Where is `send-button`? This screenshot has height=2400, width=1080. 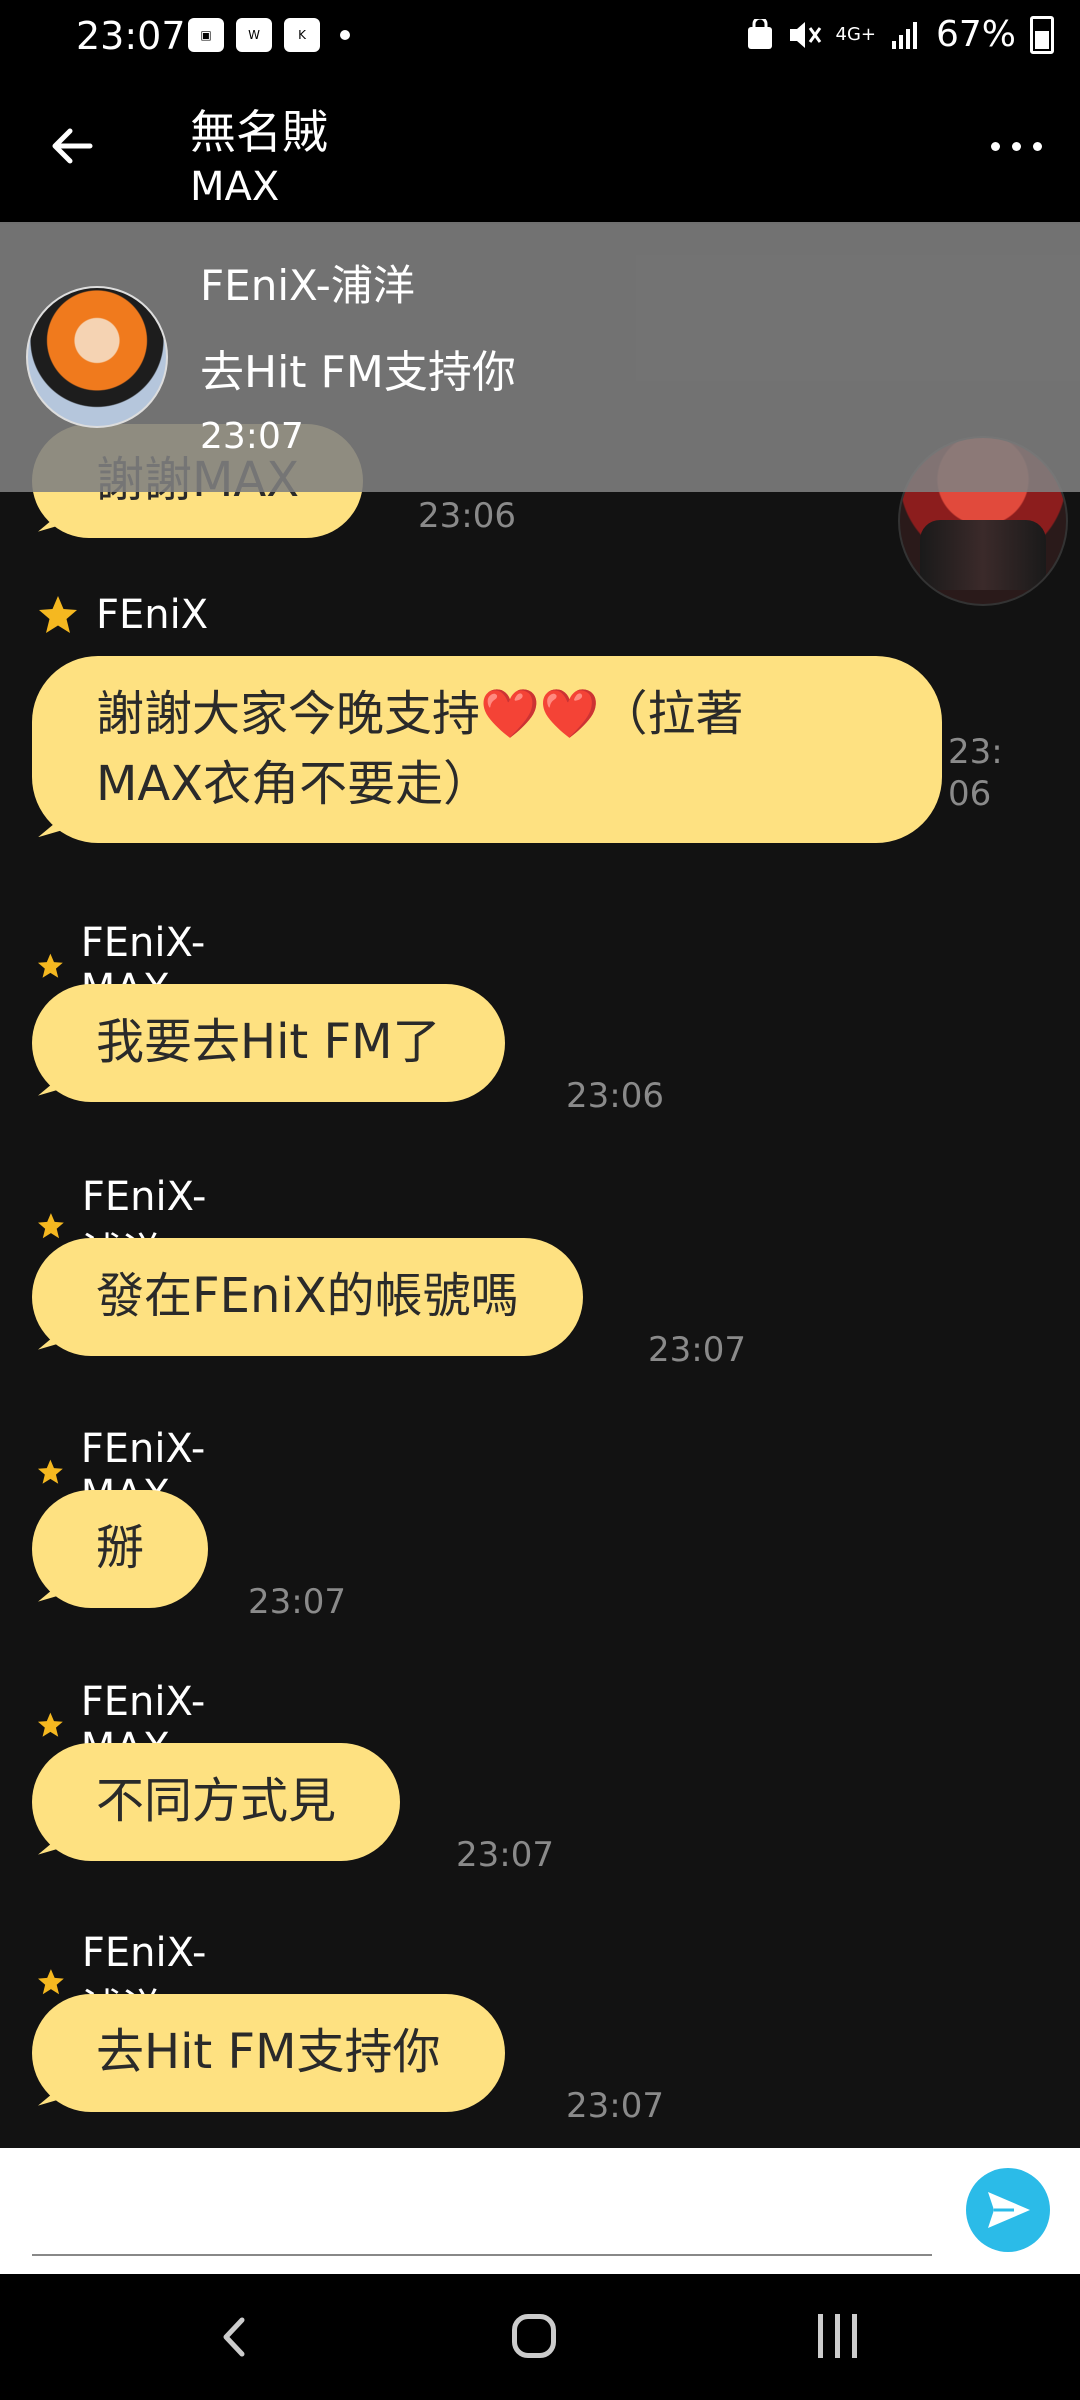 send-button is located at coordinates (1008, 2210).